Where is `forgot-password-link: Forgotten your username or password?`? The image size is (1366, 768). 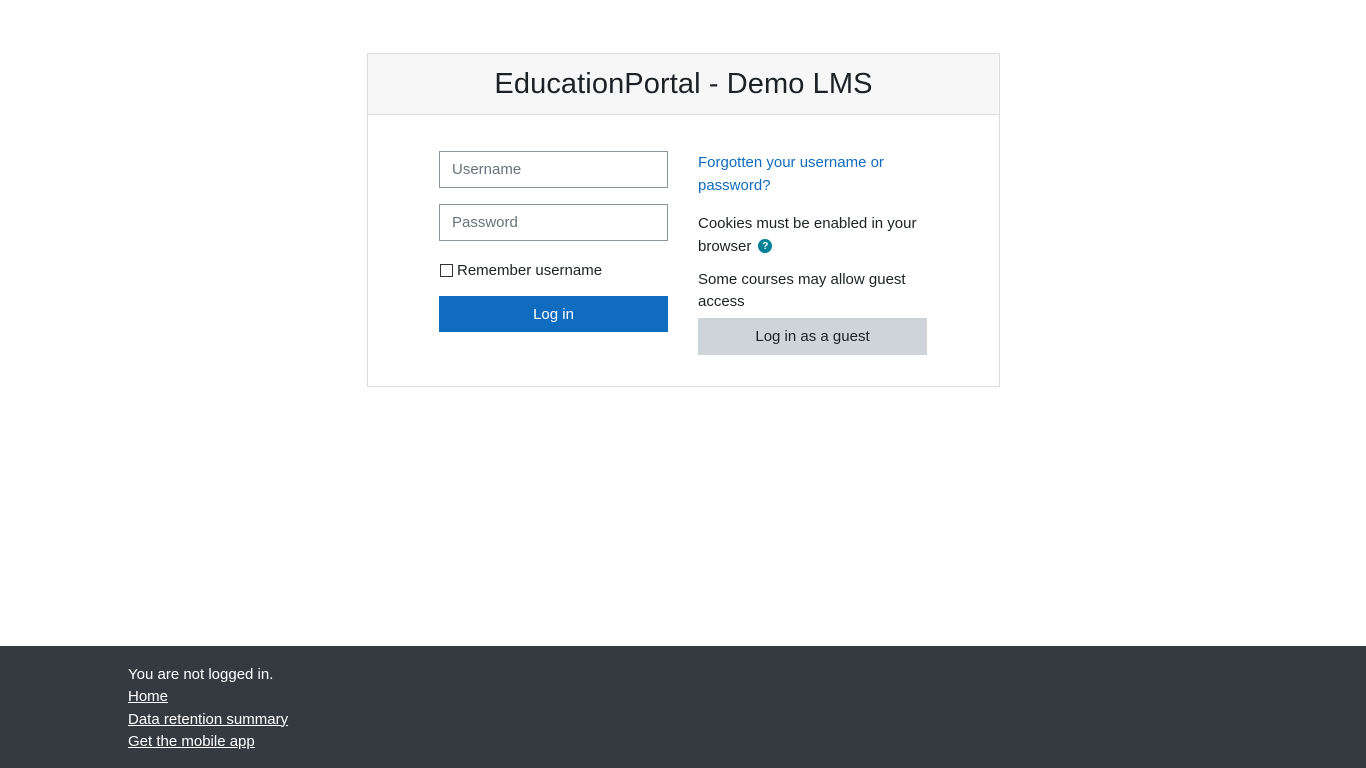
forgot-password-link: Forgotten your username or password? is located at coordinates (812, 174).